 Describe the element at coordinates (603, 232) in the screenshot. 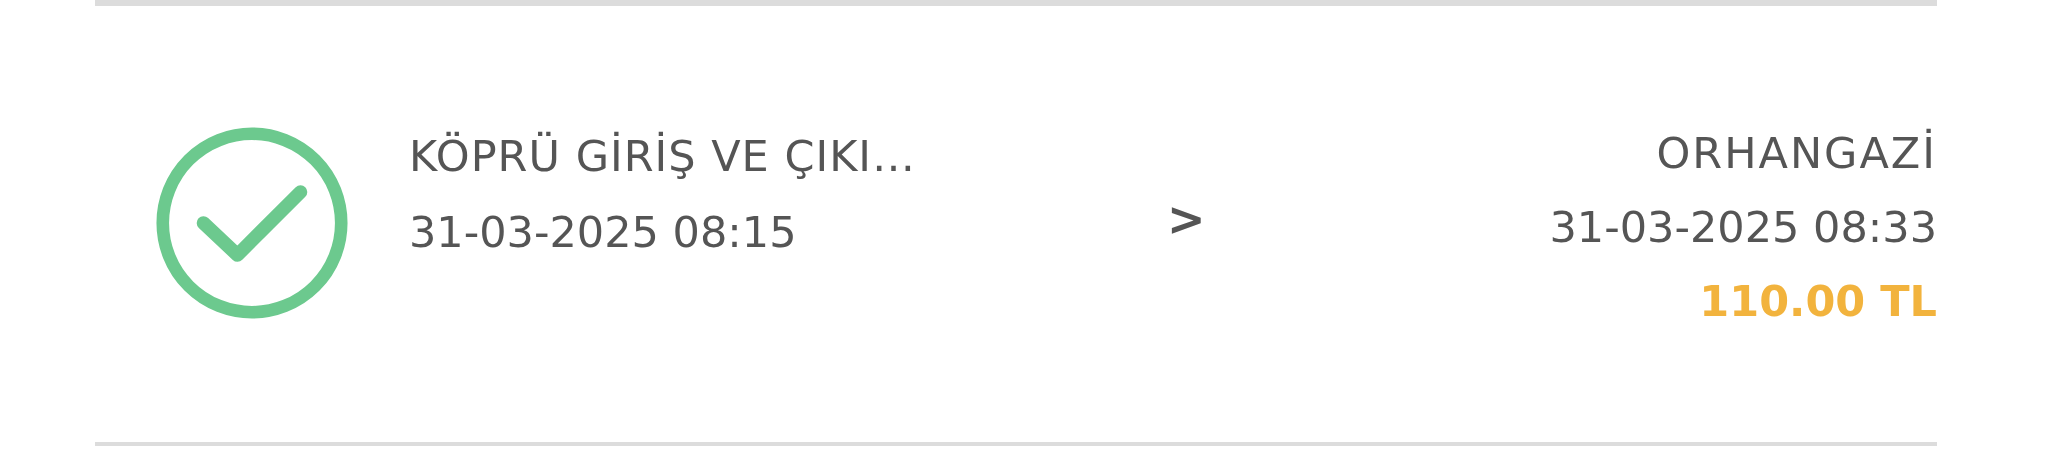

I see `entry-time: 31-03-2025 08:15` at that location.